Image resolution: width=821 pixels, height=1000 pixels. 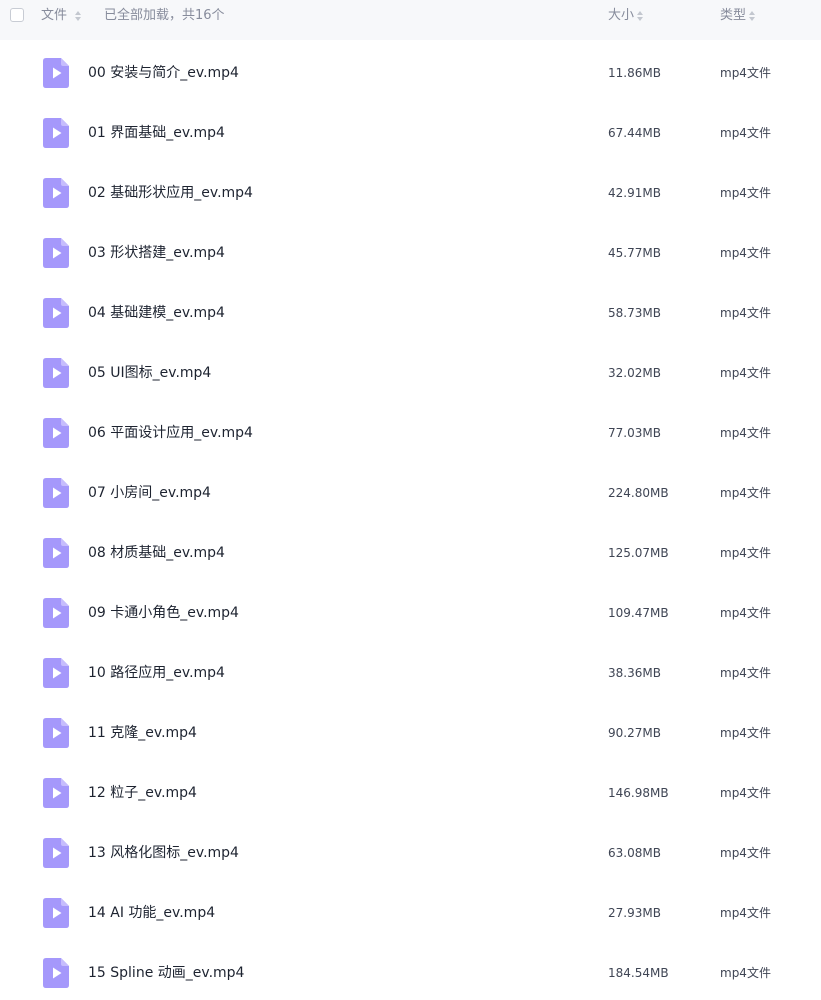 I want to click on loaded-status-text: 已全部加载，共16个, so click(x=164, y=15).